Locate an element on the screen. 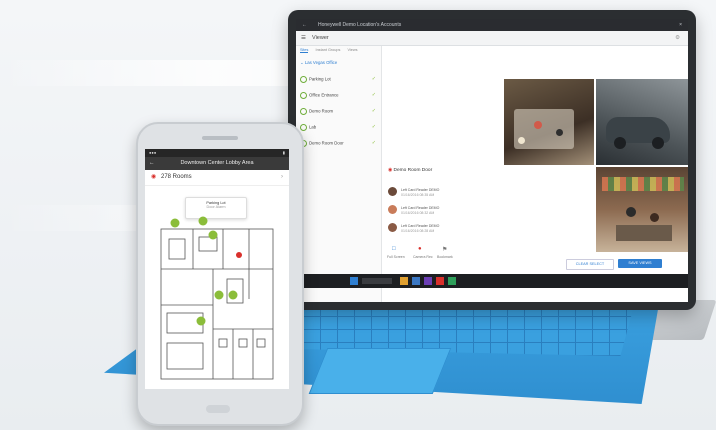  settings-icon: ⚙ is located at coordinates (677, 38).